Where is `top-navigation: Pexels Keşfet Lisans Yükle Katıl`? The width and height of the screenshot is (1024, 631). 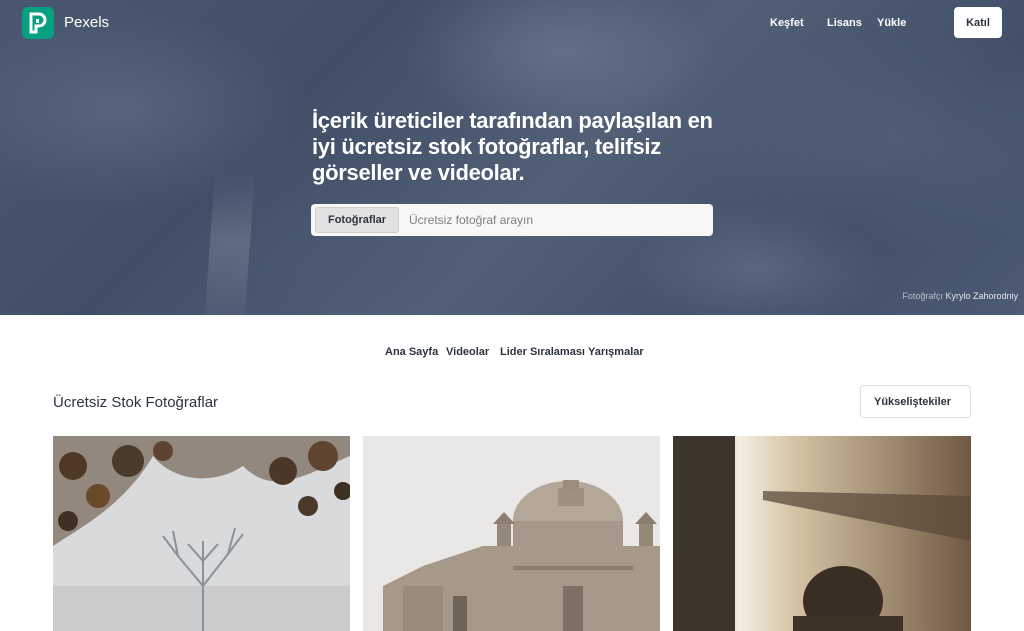 top-navigation: Pexels Keşfet Lisans Yükle Katıl is located at coordinates (512, 23).